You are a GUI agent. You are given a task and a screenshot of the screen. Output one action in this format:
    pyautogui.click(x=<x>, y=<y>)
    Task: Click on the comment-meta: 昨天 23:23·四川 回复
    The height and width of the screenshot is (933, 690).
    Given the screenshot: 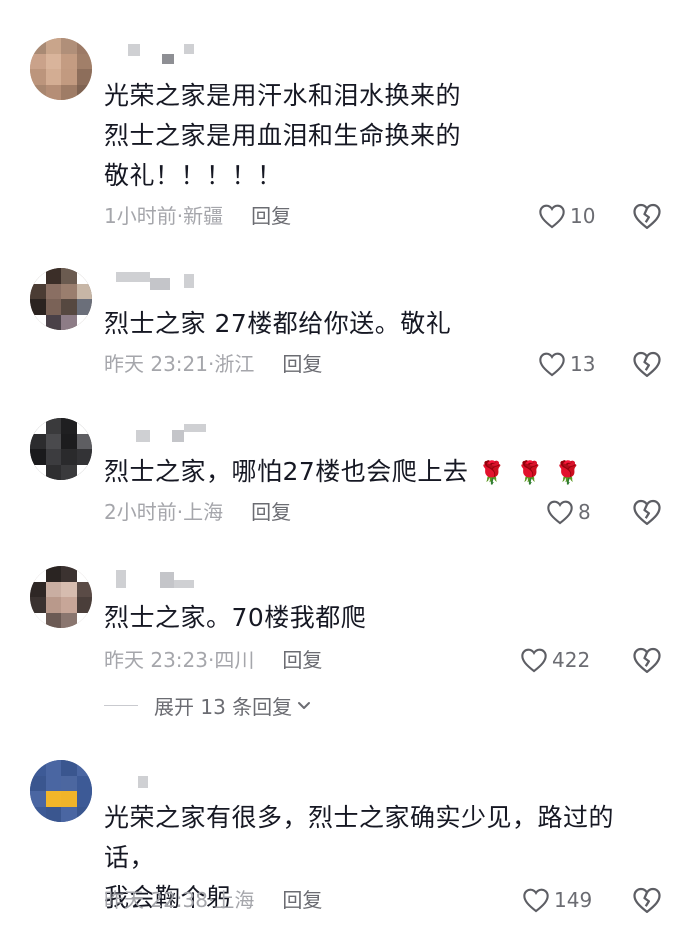 What is the action you would take?
    pyautogui.click(x=213, y=660)
    